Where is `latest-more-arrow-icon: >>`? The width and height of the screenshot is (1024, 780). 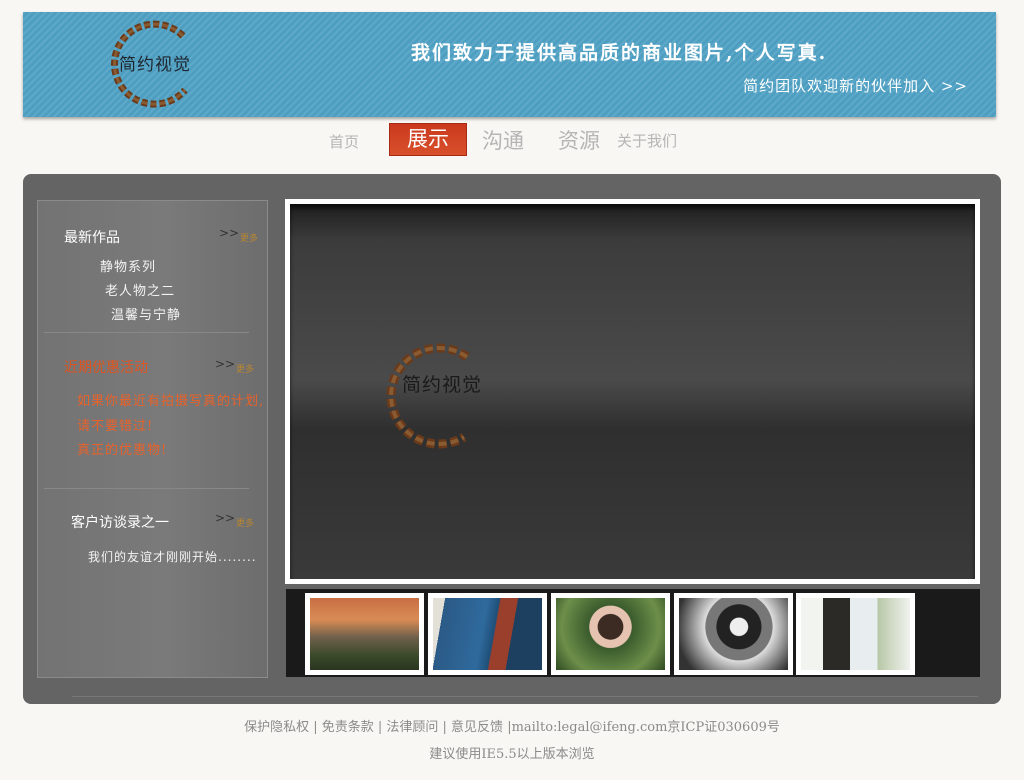 latest-more-arrow-icon: >> is located at coordinates (229, 233).